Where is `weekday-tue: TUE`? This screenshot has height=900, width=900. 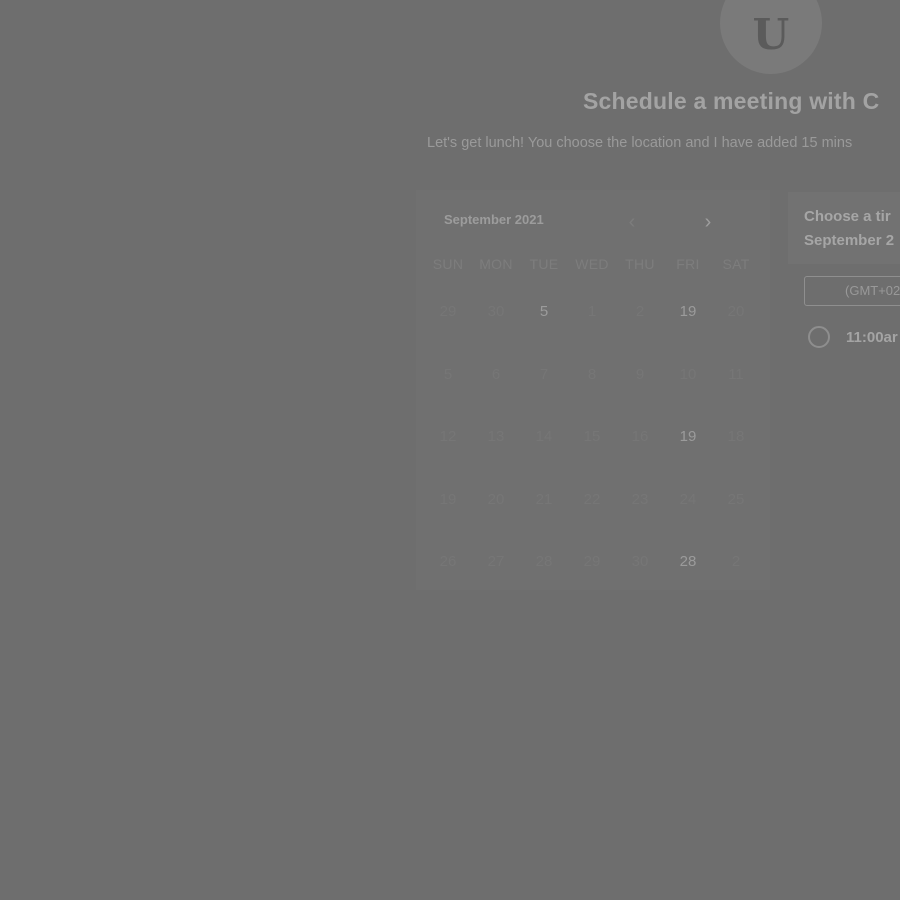 weekday-tue: TUE is located at coordinates (544, 264).